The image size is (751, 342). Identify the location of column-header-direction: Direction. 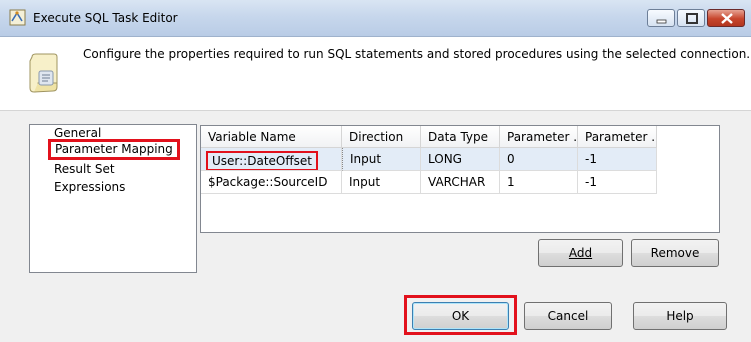
(381, 137).